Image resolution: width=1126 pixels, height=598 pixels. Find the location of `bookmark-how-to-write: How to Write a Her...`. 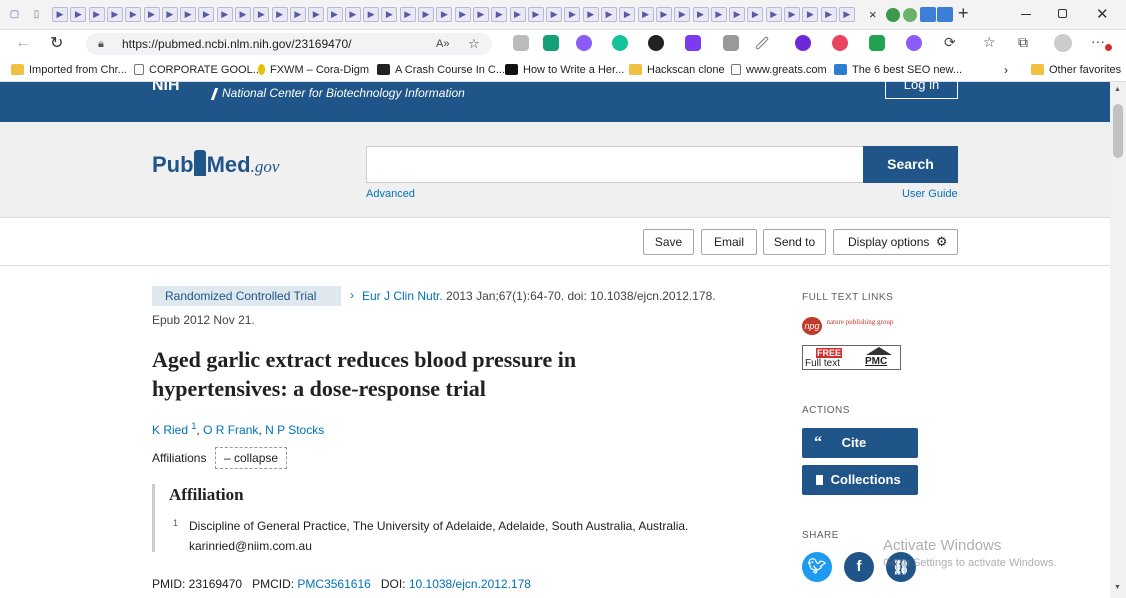

bookmark-how-to-write: How to Write a Her... is located at coordinates (564, 70).